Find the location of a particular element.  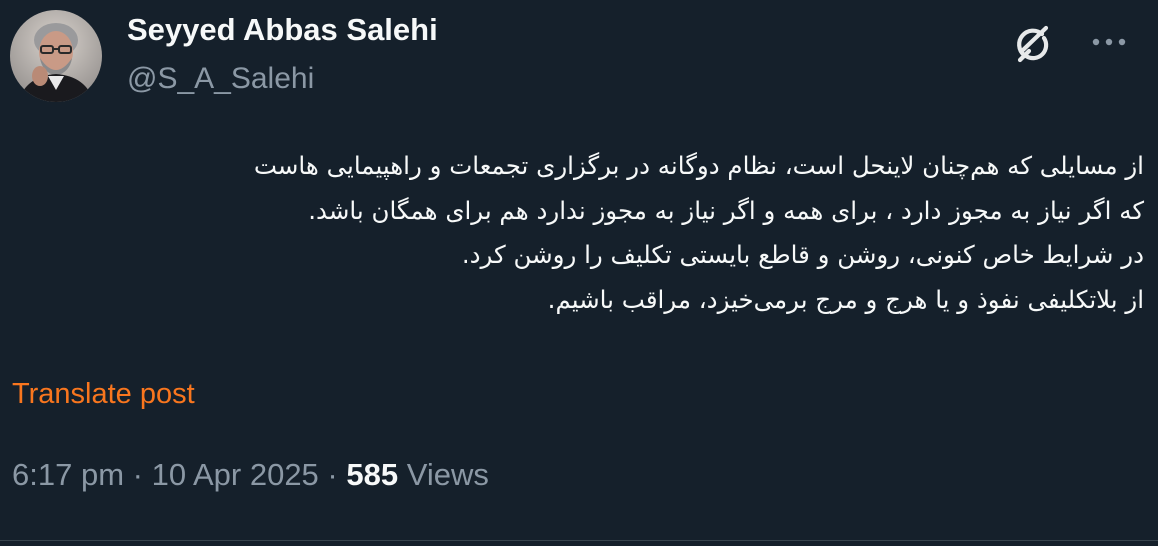

tweet-time: 6:17 pm is located at coordinates (68, 474).